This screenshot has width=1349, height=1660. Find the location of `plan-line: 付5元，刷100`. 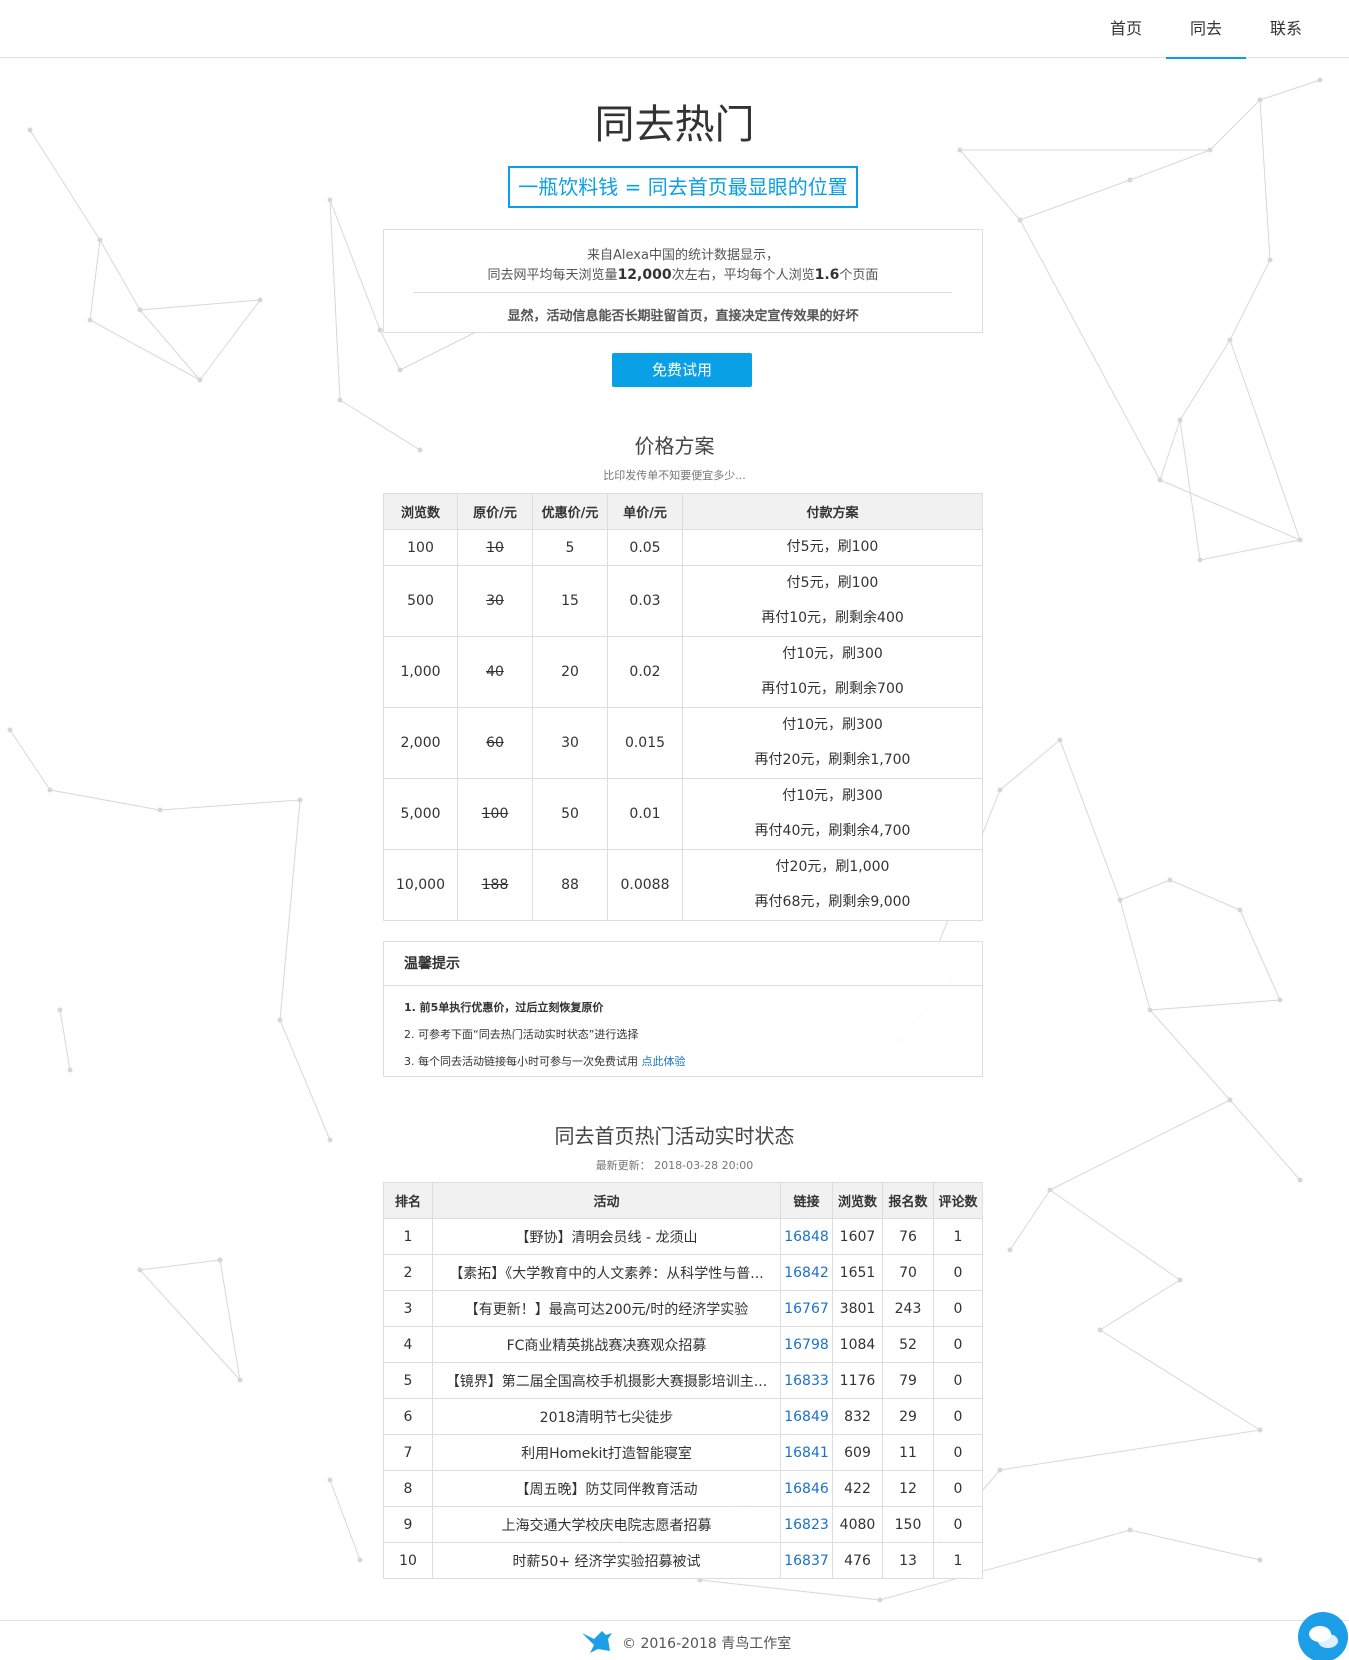

plan-line: 付5元，刷100 is located at coordinates (832, 547).